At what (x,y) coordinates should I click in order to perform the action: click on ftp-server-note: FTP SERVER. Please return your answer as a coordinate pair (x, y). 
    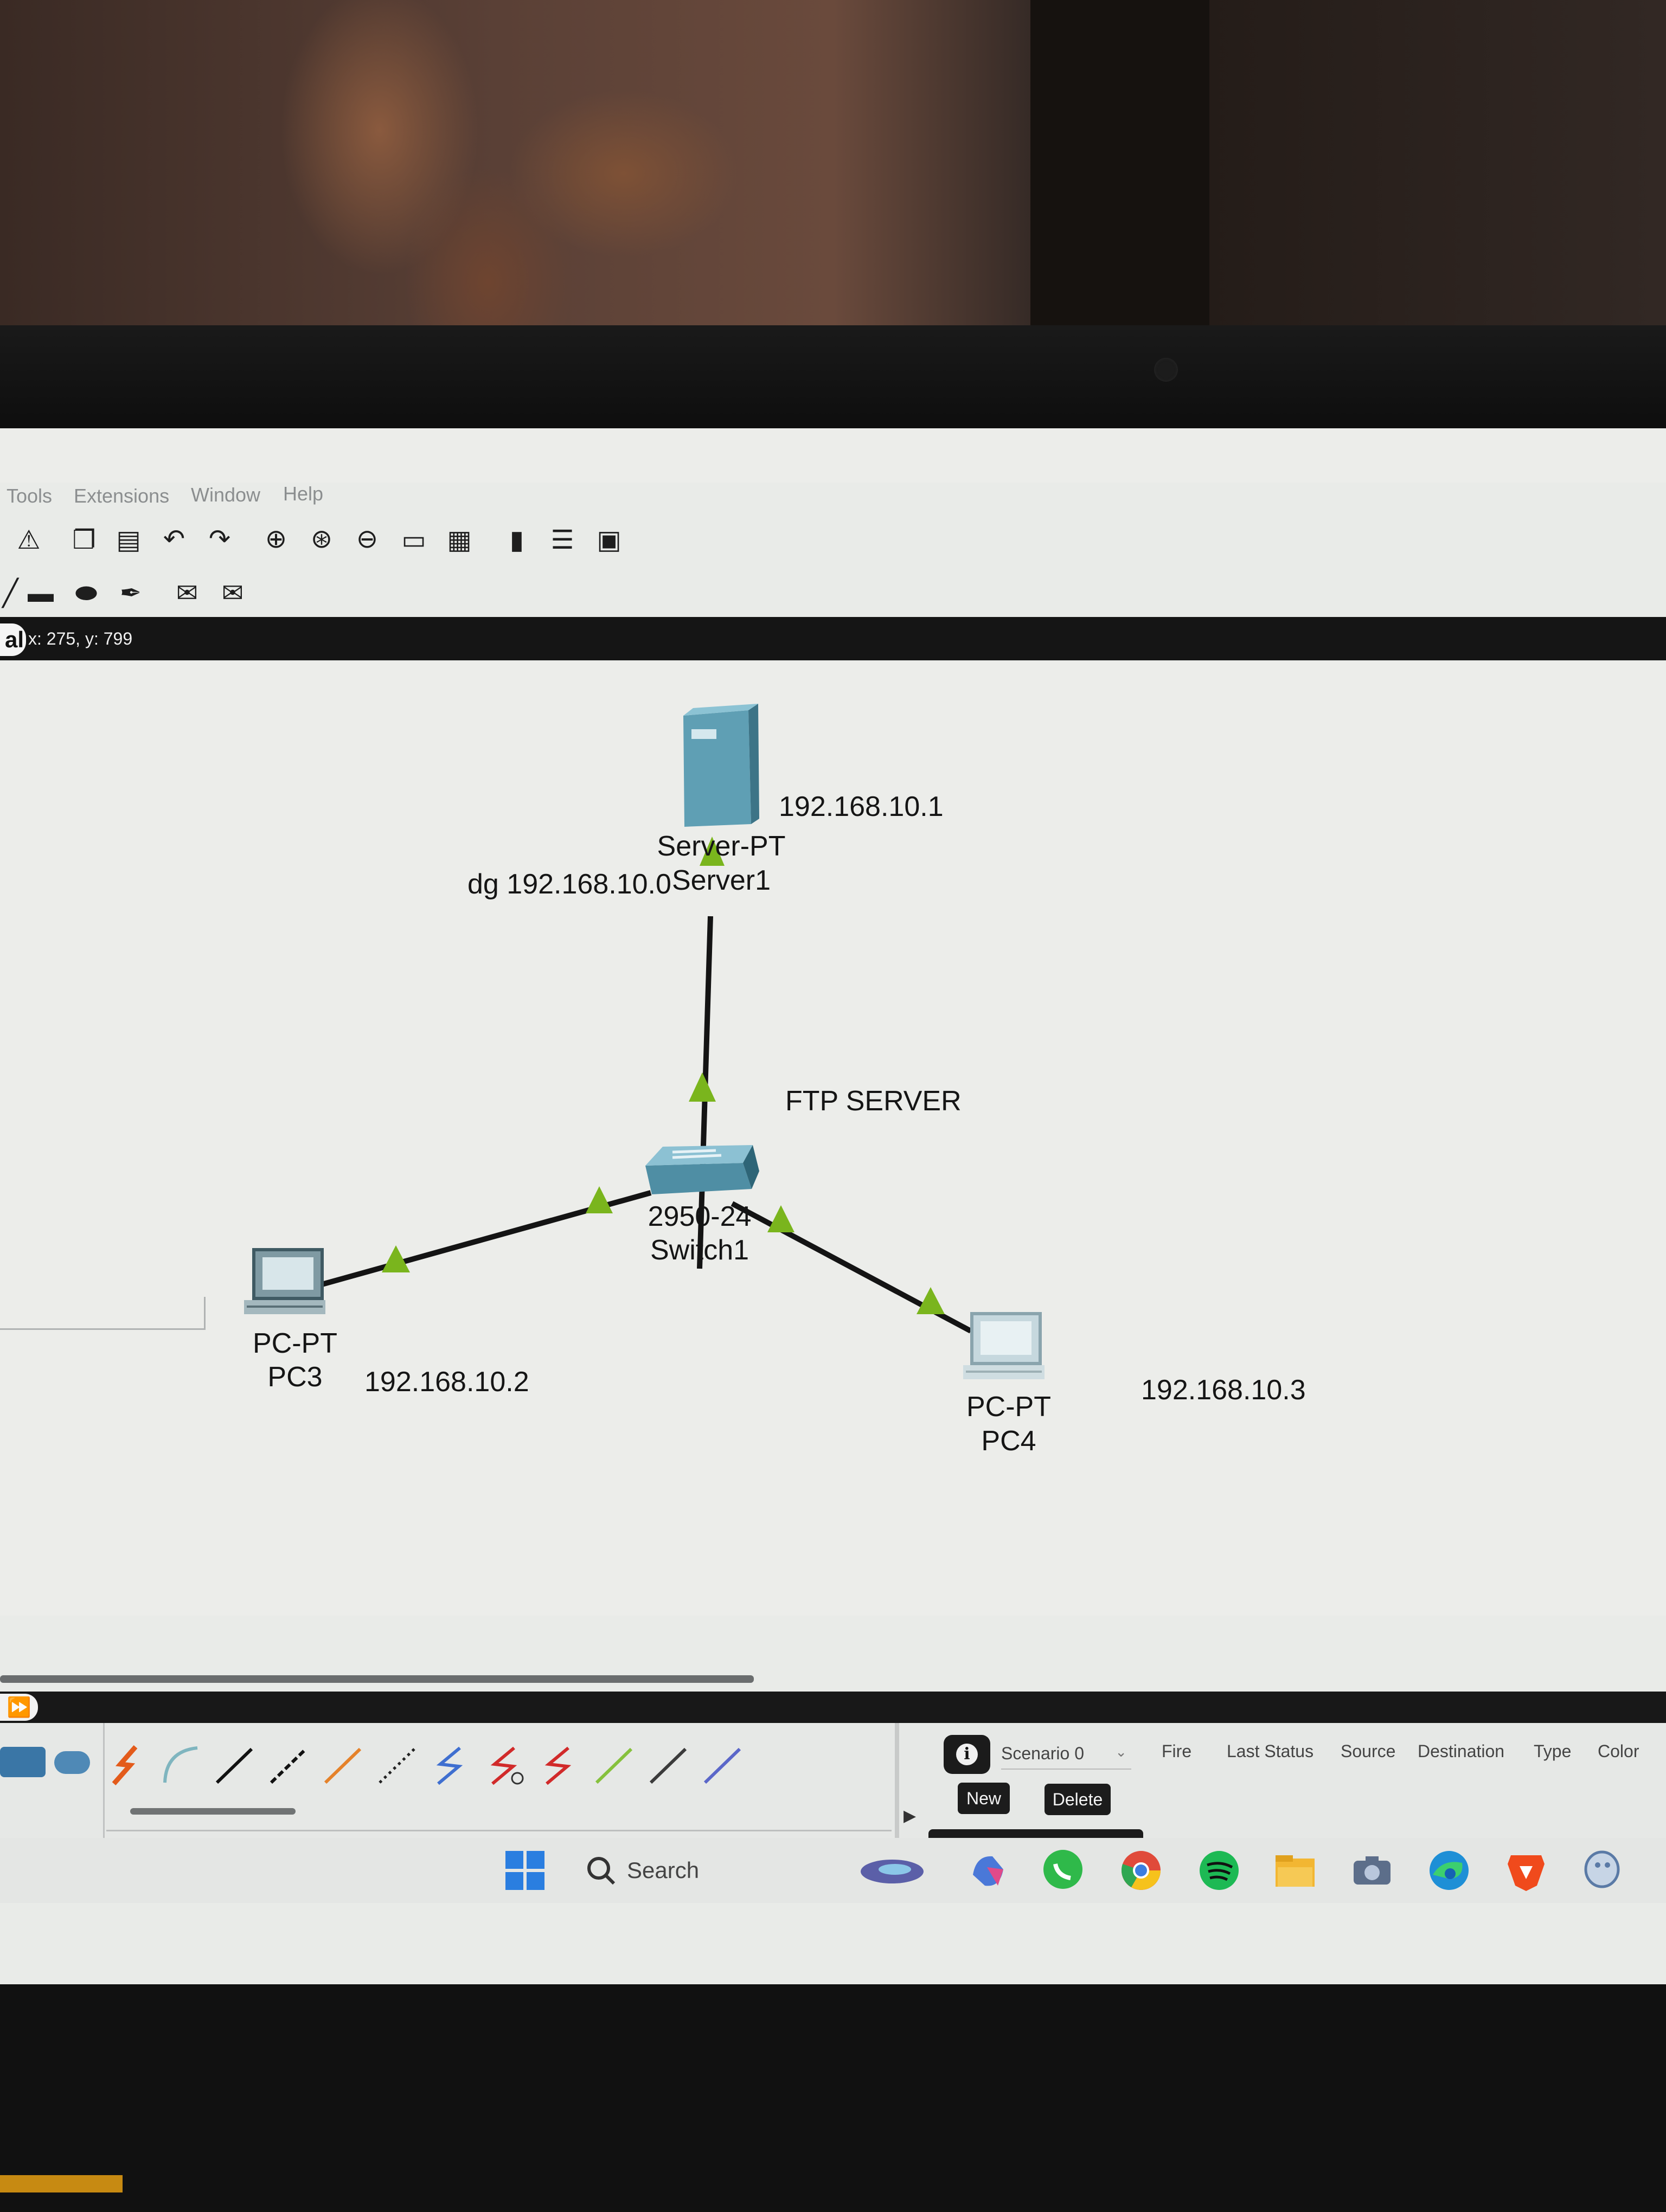
    Looking at the image, I should click on (874, 1101).